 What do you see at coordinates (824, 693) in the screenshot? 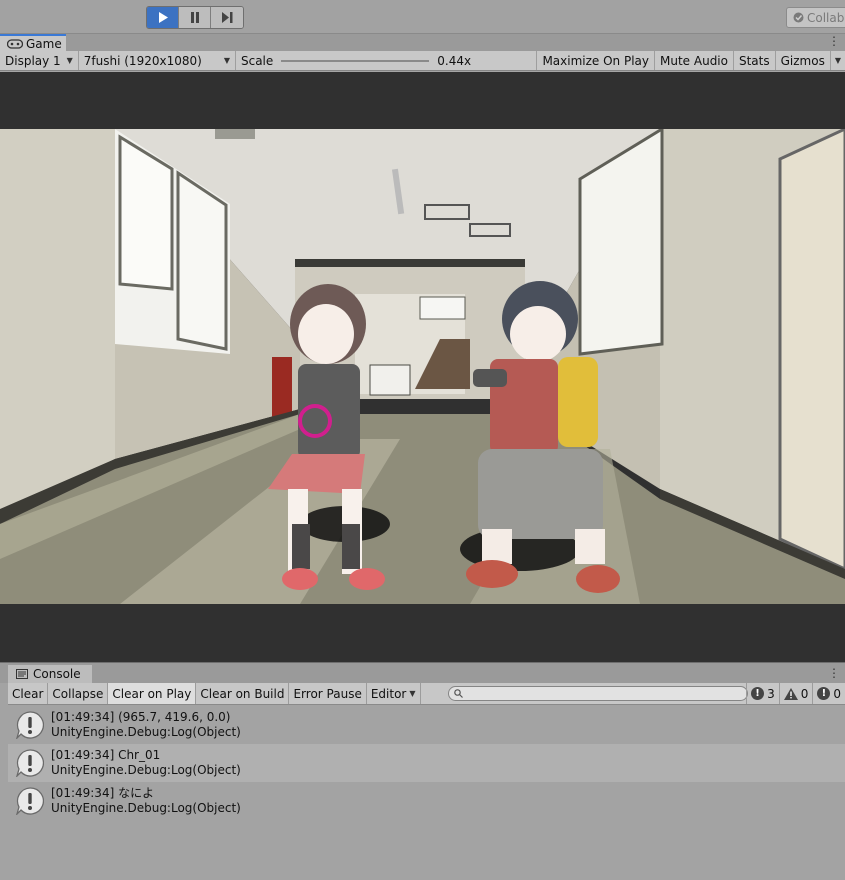
I see `error-icon: !` at bounding box center [824, 693].